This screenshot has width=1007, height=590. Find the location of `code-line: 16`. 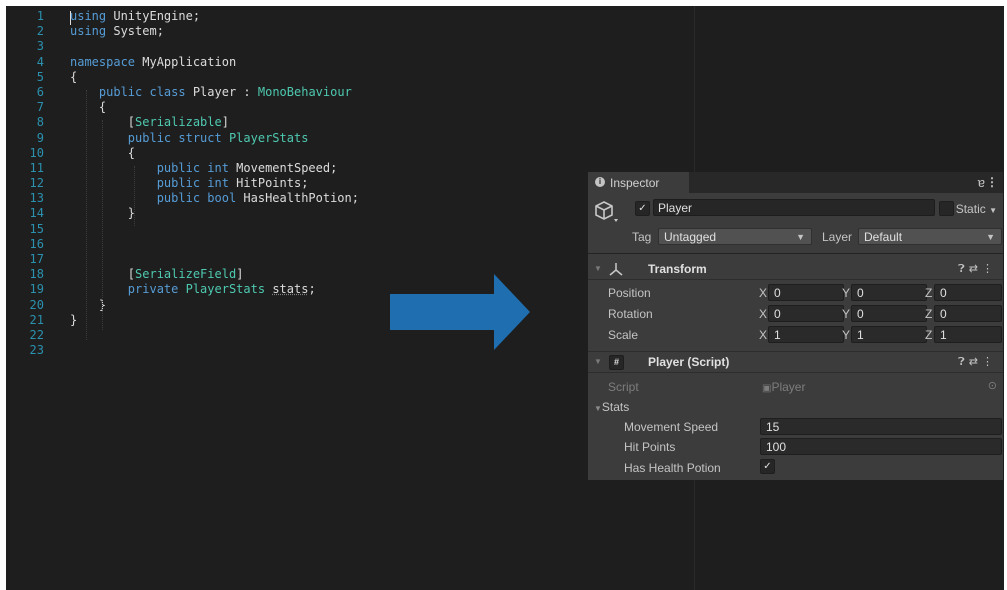

code-line: 16 is located at coordinates (306, 244).